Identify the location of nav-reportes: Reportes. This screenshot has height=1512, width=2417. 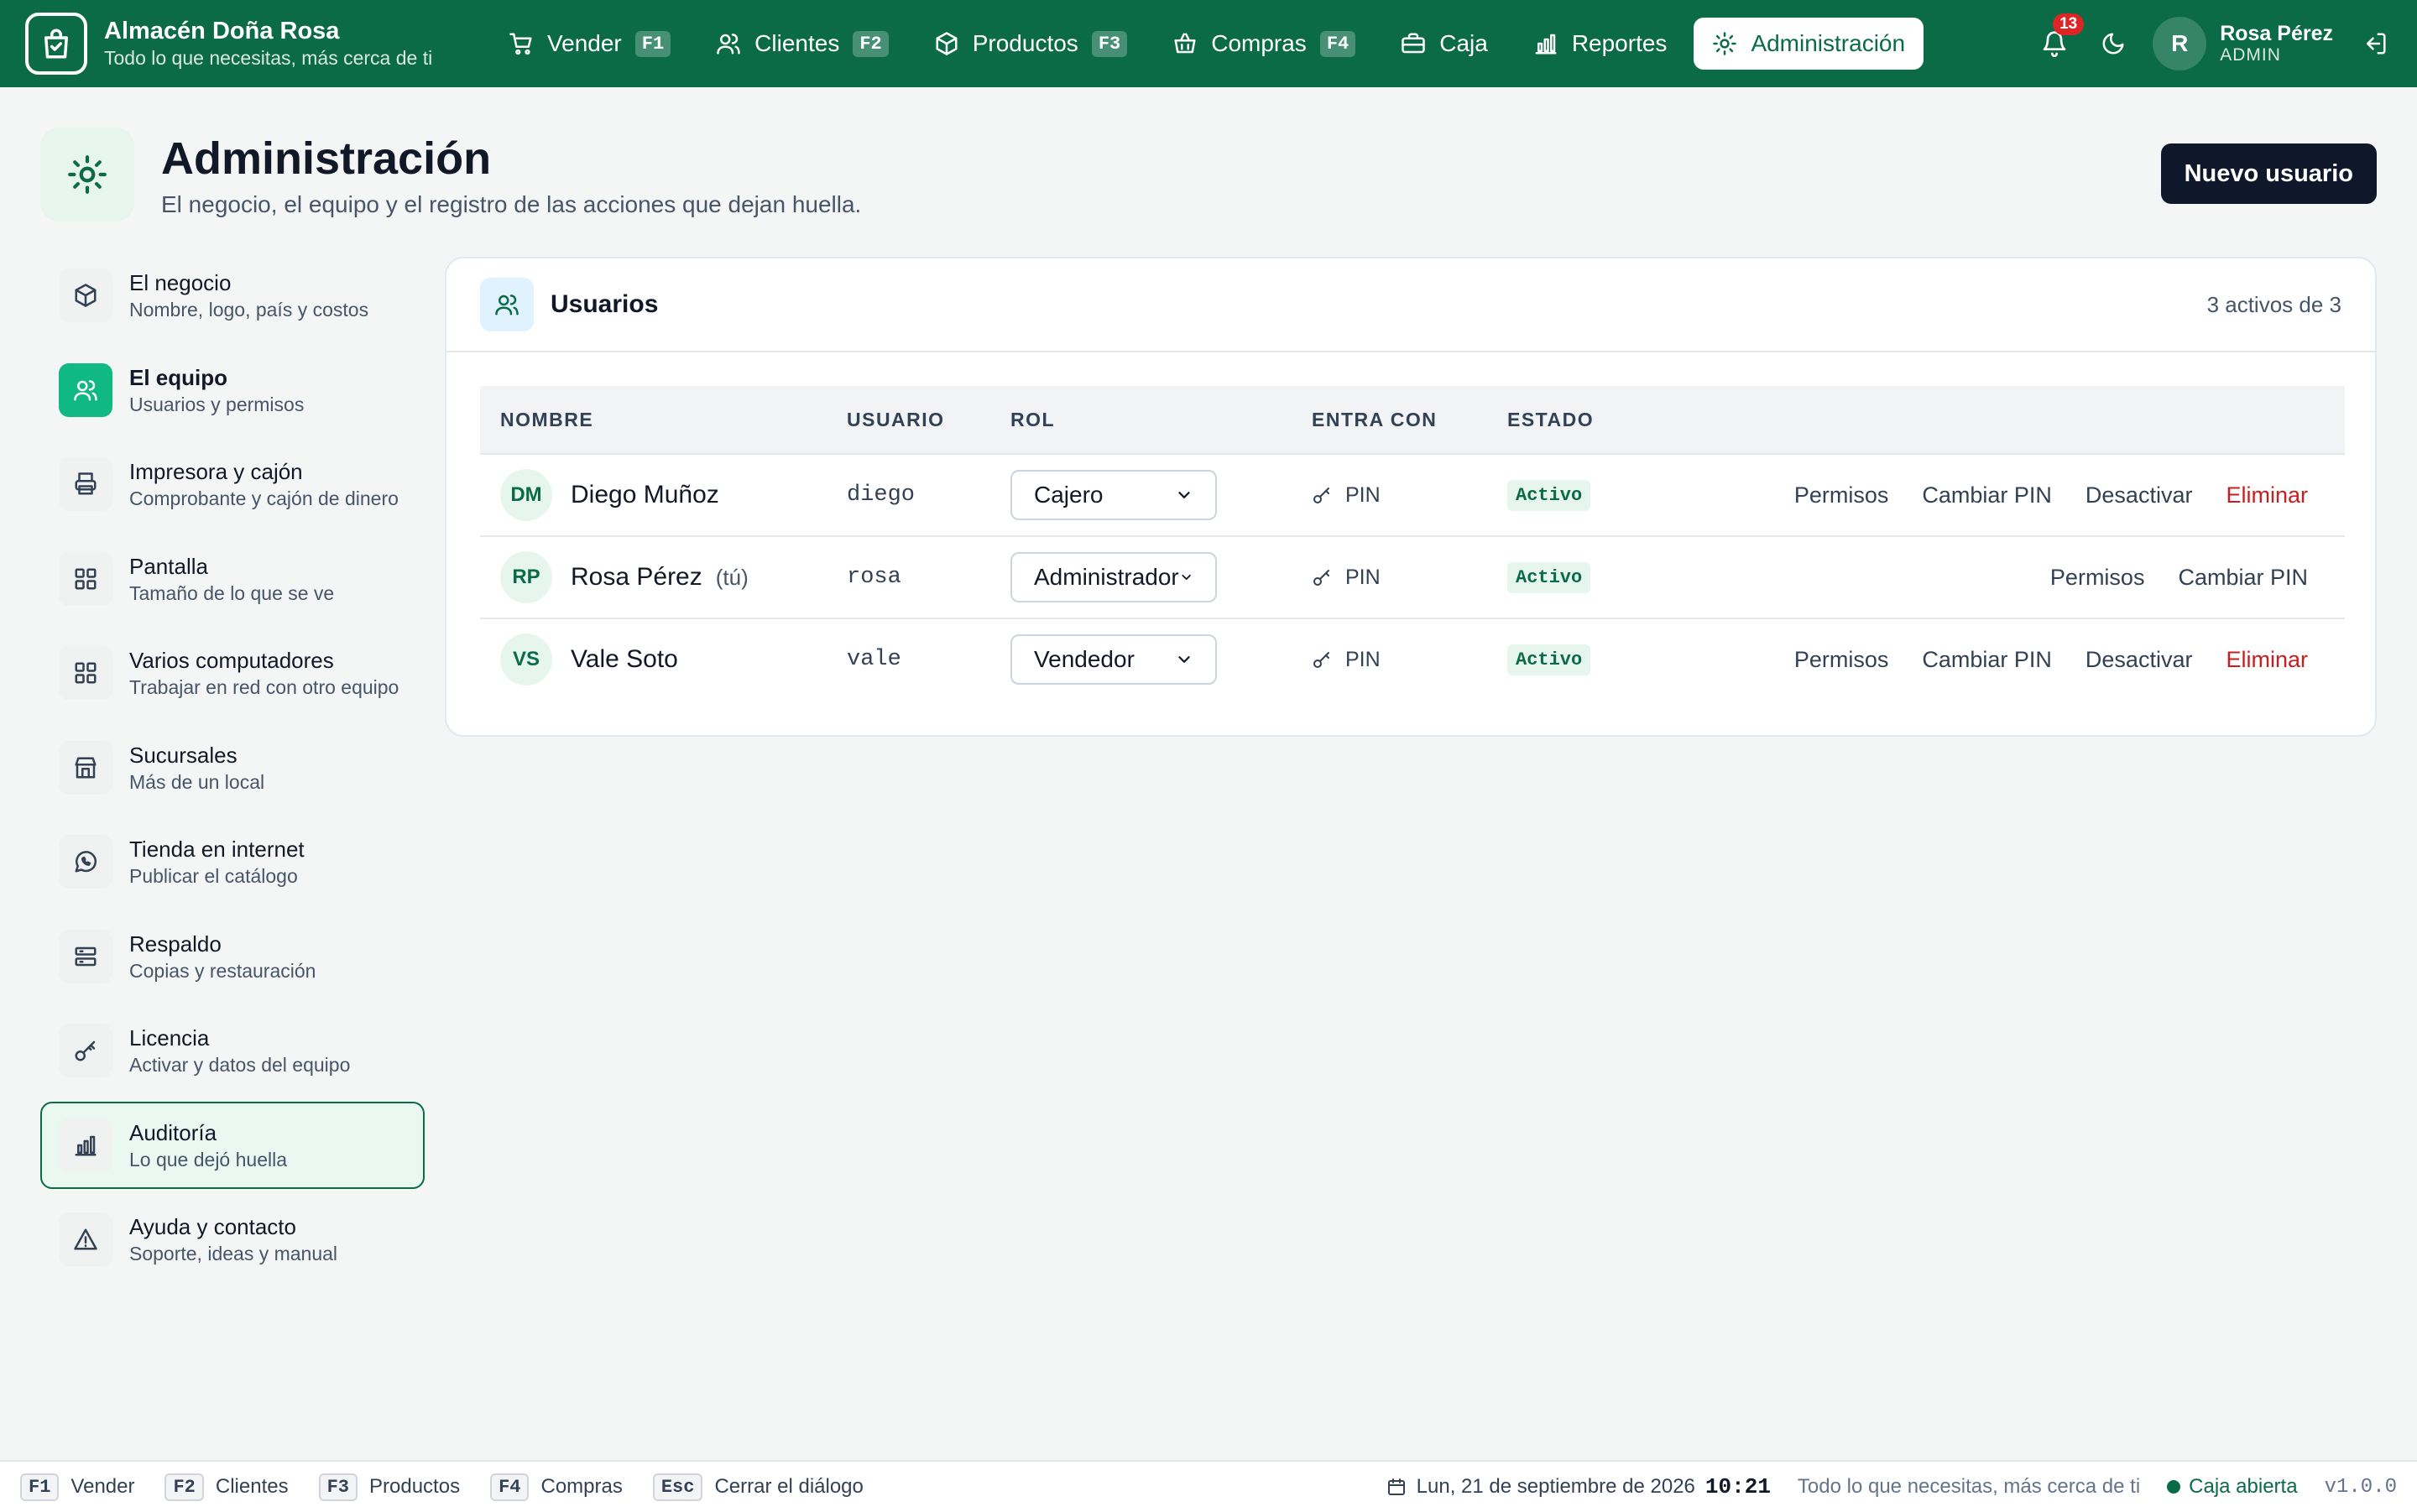
(1600, 44).